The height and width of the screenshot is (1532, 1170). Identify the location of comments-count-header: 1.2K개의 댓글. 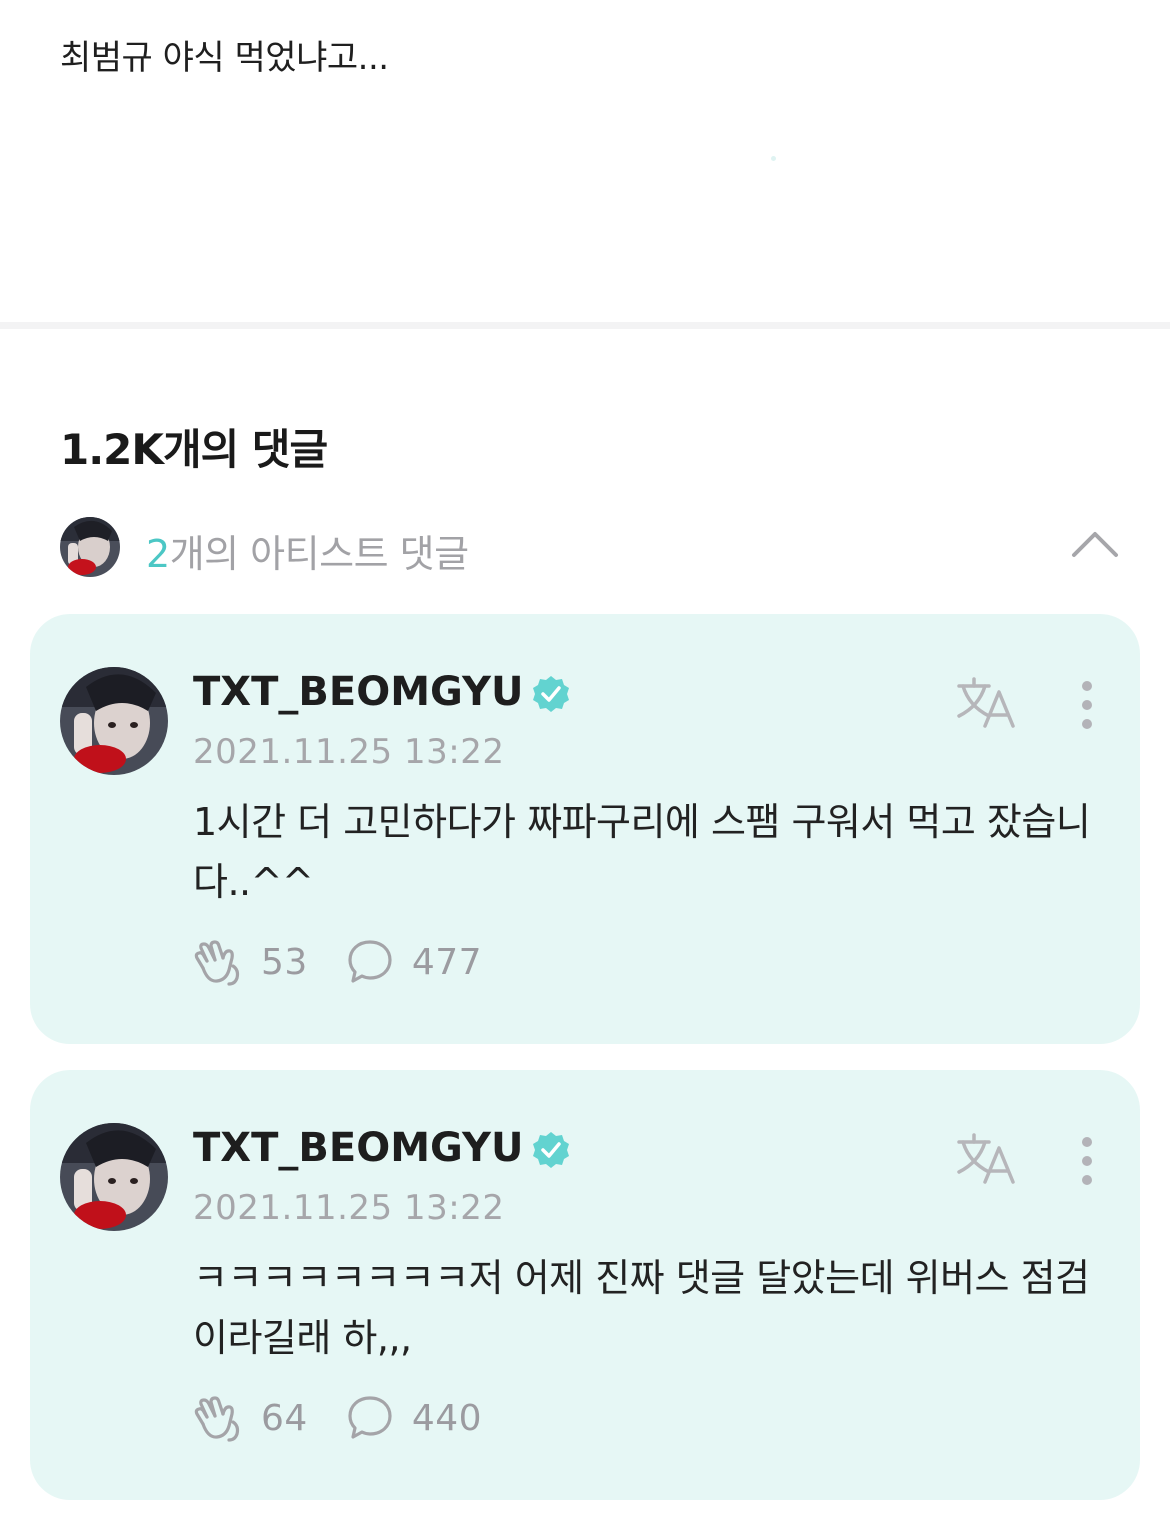
(194, 449).